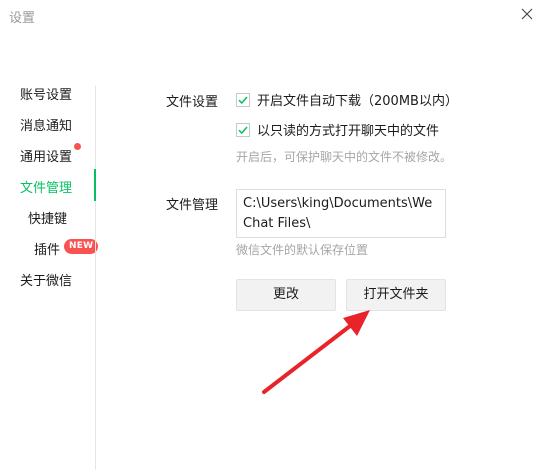 This screenshot has width=550, height=470. Describe the element at coordinates (81, 246) in the screenshot. I see `new-badge: NEW` at that location.